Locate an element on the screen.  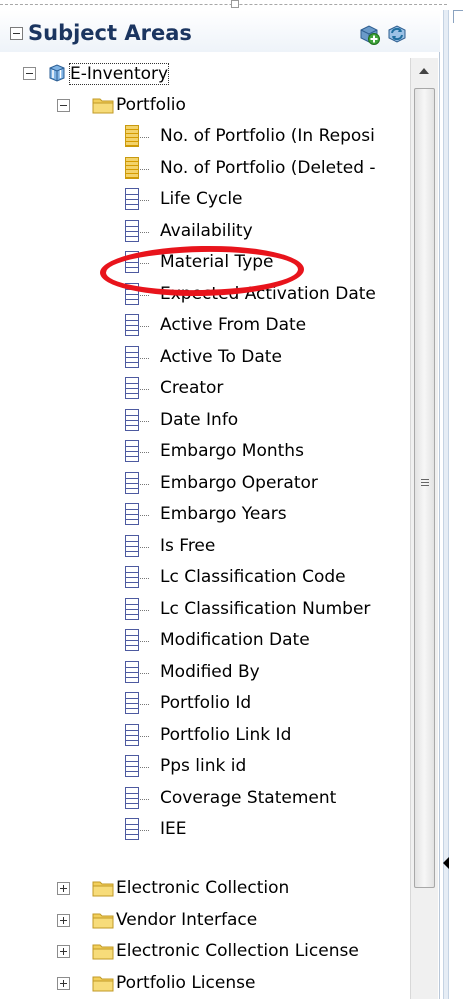
tree-node-column: Embargo Operator is located at coordinates (205, 483).